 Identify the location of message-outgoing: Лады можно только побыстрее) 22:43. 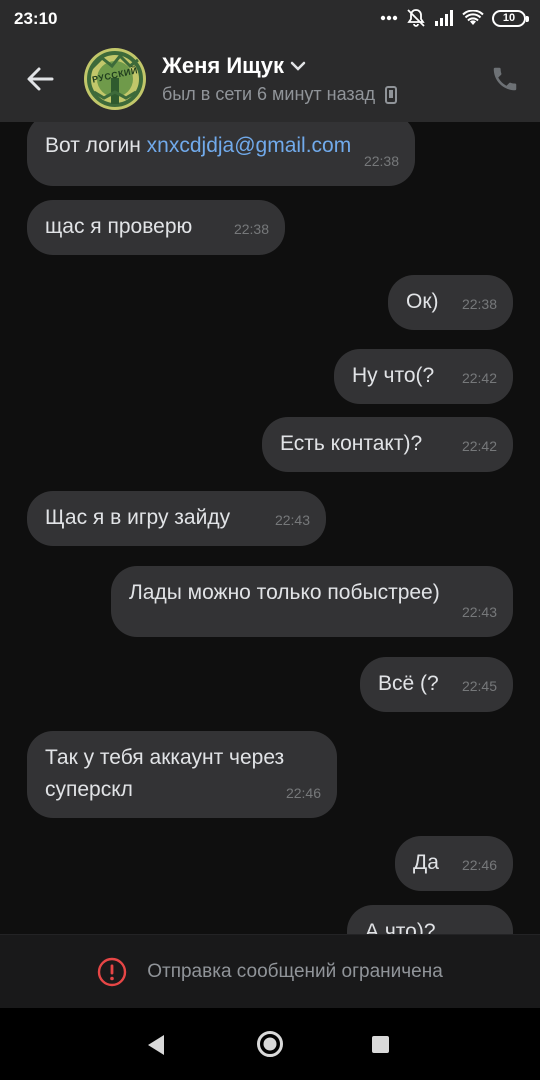
(312, 601).